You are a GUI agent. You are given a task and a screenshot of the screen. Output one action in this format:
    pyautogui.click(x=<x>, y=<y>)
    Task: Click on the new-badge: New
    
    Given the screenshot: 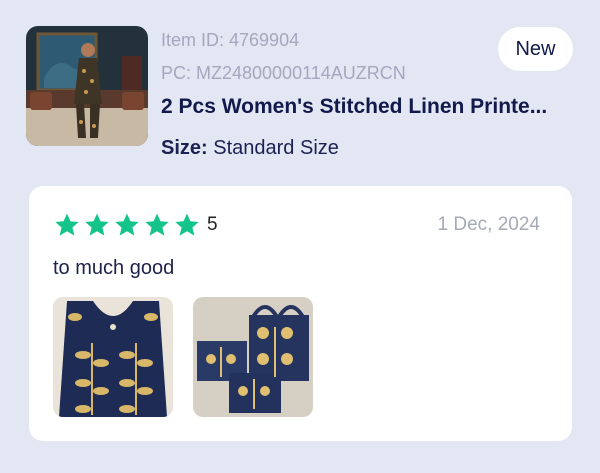 What is the action you would take?
    pyautogui.click(x=535, y=49)
    